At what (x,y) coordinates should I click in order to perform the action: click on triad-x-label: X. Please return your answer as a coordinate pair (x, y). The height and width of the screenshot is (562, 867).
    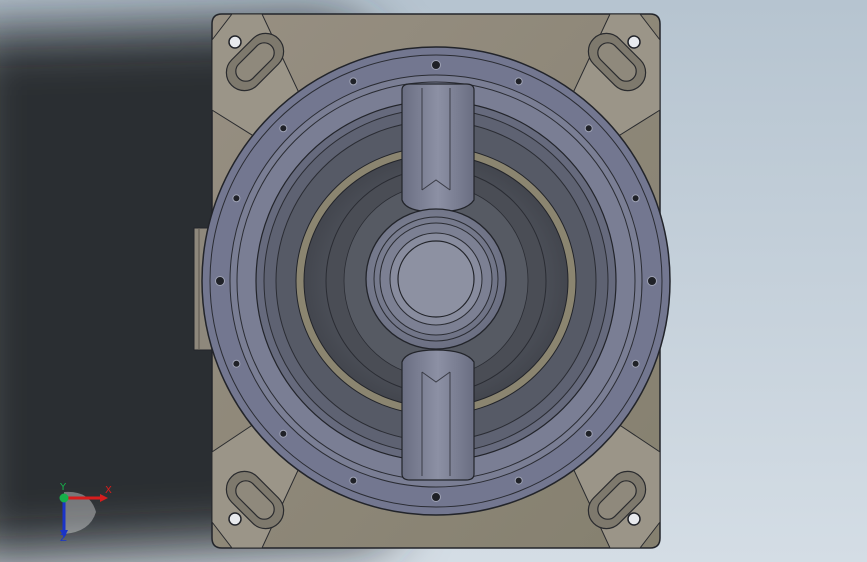
    Looking at the image, I should click on (108, 490).